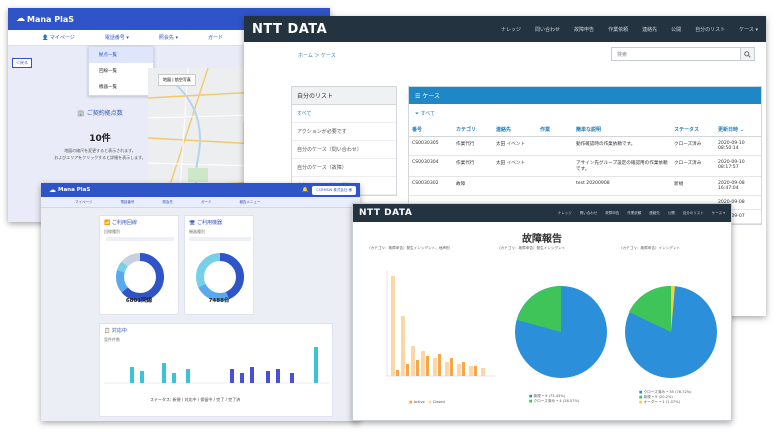  I want to click on cell-category: 作業代行, so click(473, 146).